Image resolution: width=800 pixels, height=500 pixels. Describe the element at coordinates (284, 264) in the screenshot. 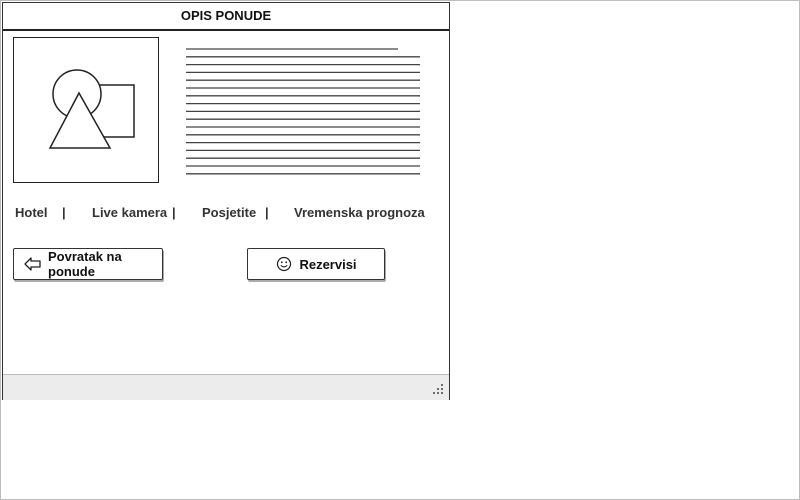

I see `smiley-icon` at that location.